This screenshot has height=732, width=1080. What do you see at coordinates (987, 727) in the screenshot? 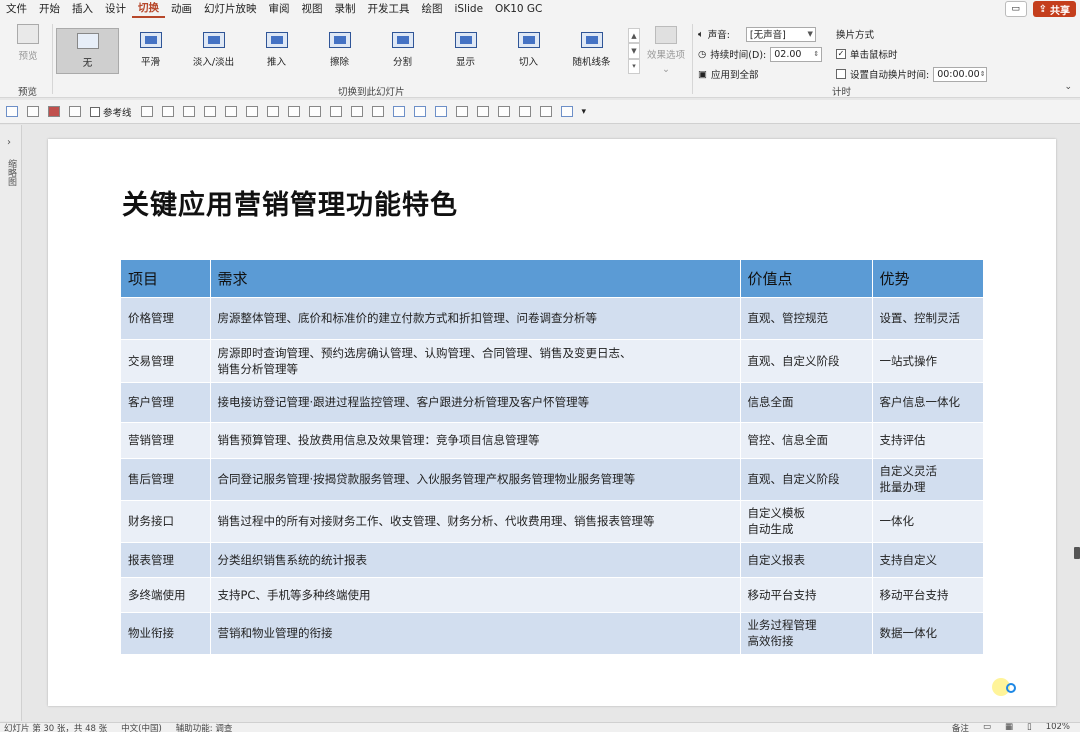
I see `normal-view-icon: ▭` at bounding box center [987, 727].